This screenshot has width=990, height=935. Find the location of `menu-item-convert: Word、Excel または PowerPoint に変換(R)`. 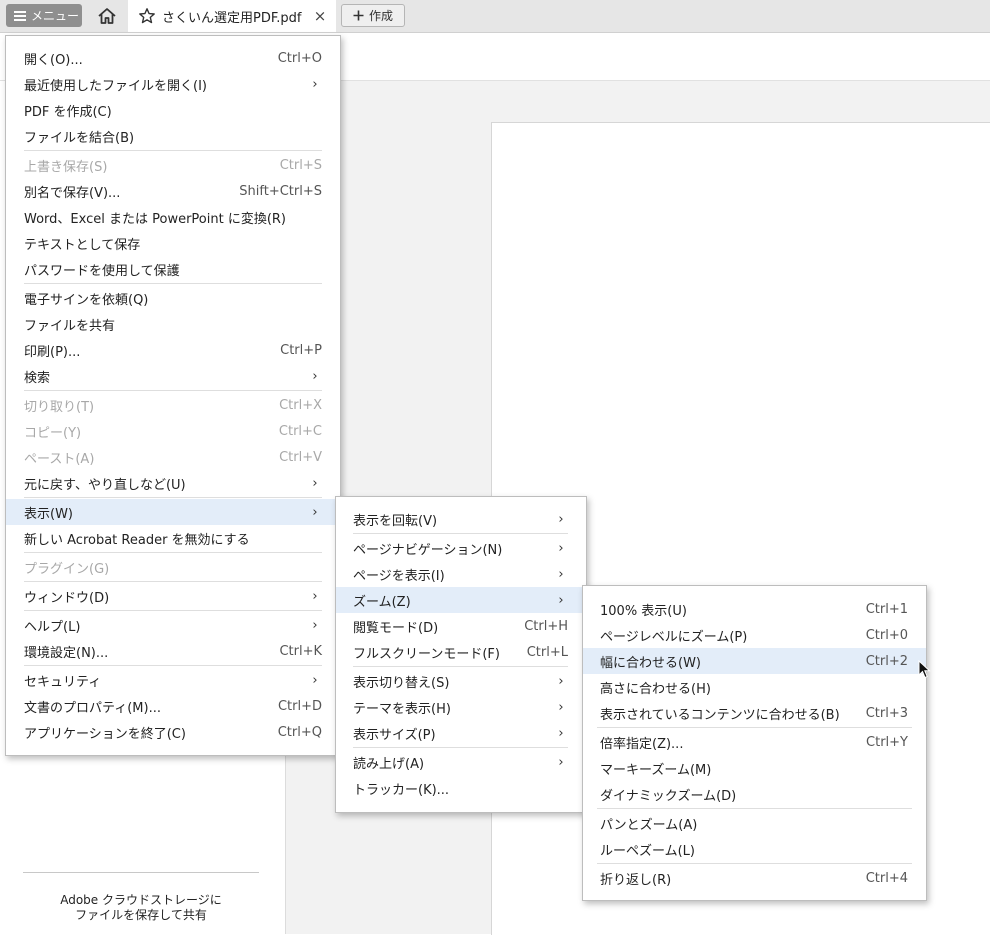

menu-item-convert: Word、Excel または PowerPoint に変換(R) is located at coordinates (173, 217).